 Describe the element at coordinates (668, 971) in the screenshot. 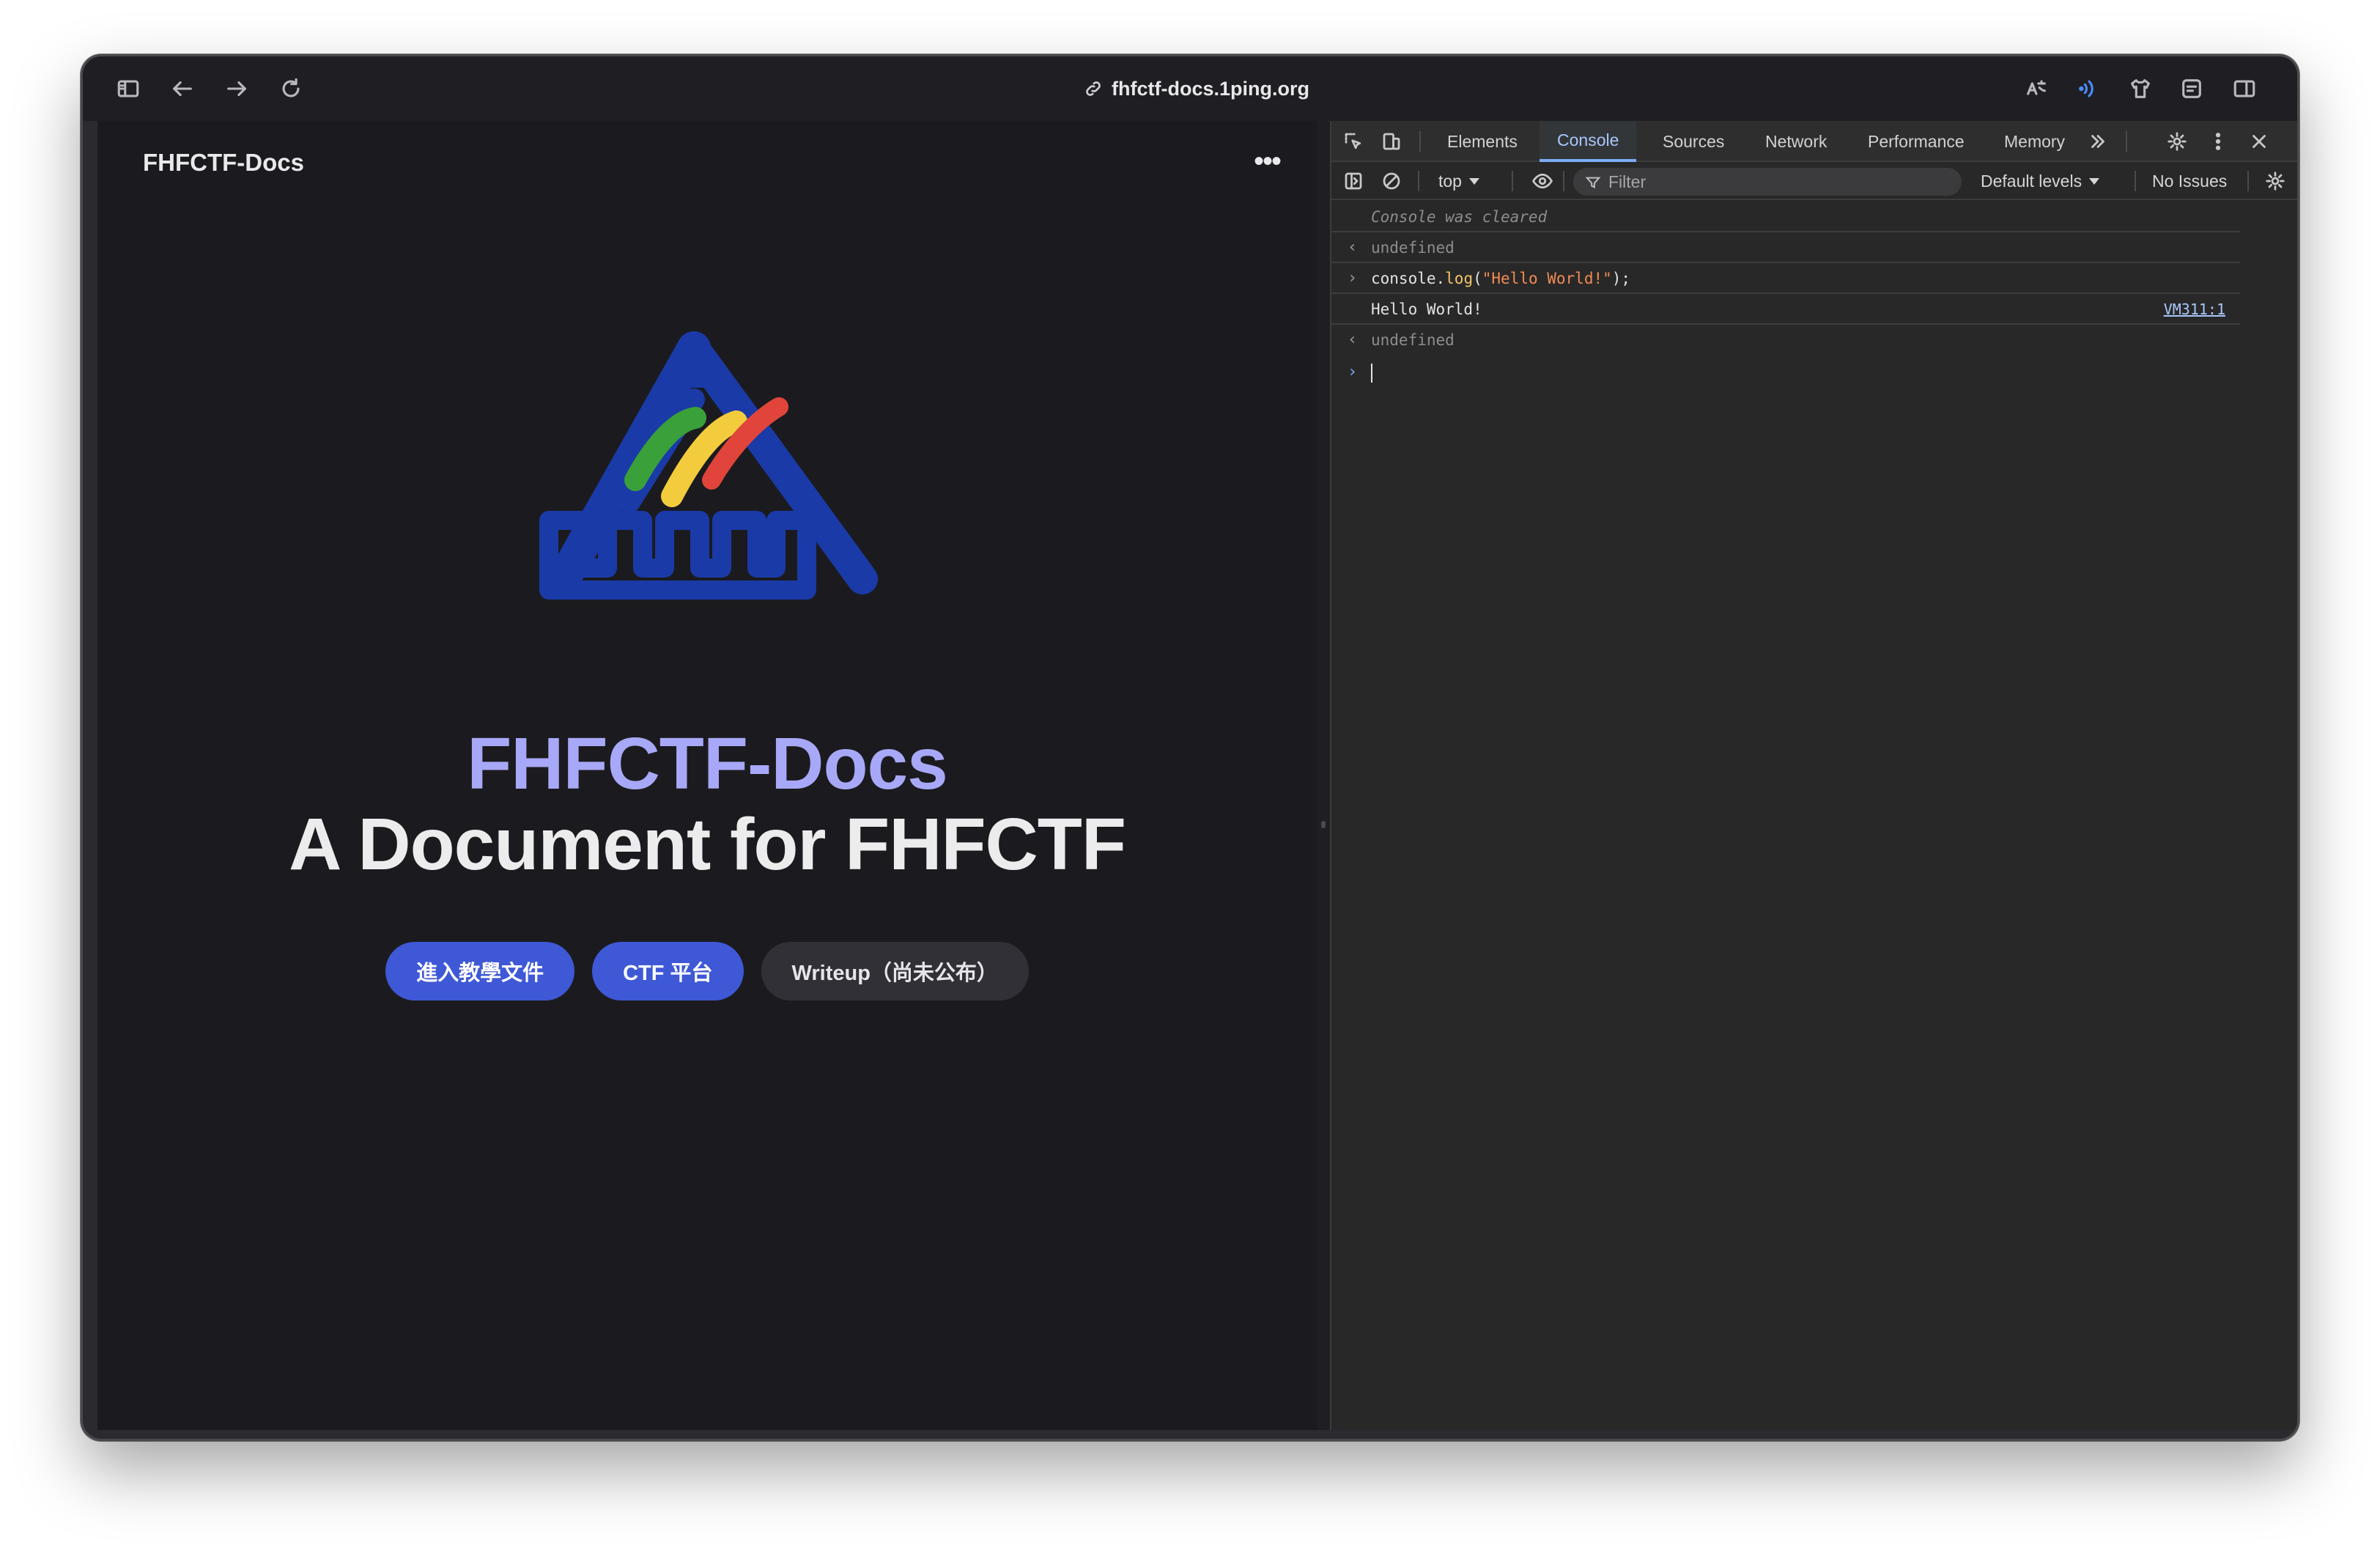

I see `ctf-platform-button: CTF 平台` at that location.